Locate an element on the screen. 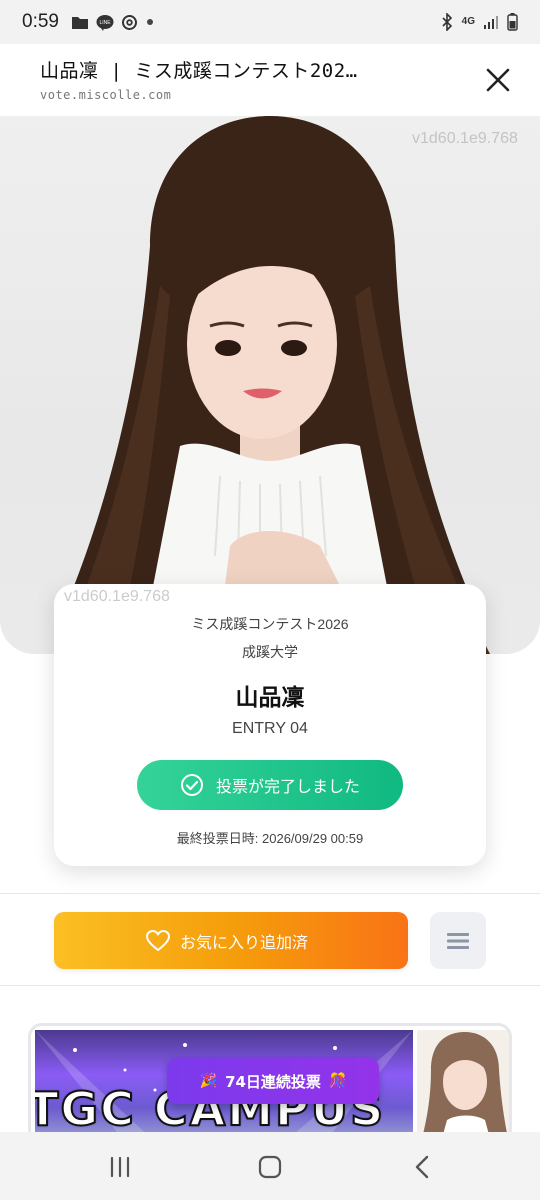 The image size is (540, 1200). threads-icon is located at coordinates (129, 22).